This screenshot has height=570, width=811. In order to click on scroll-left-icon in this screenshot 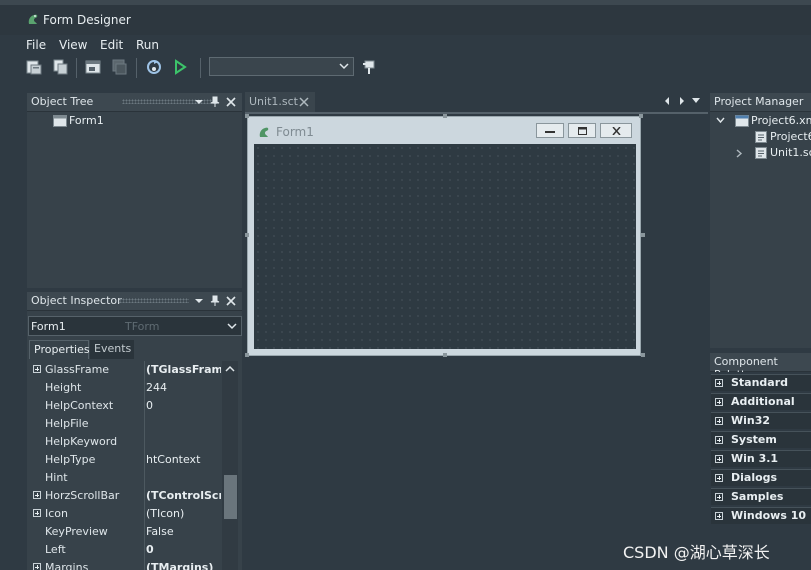, I will do `click(667, 101)`.